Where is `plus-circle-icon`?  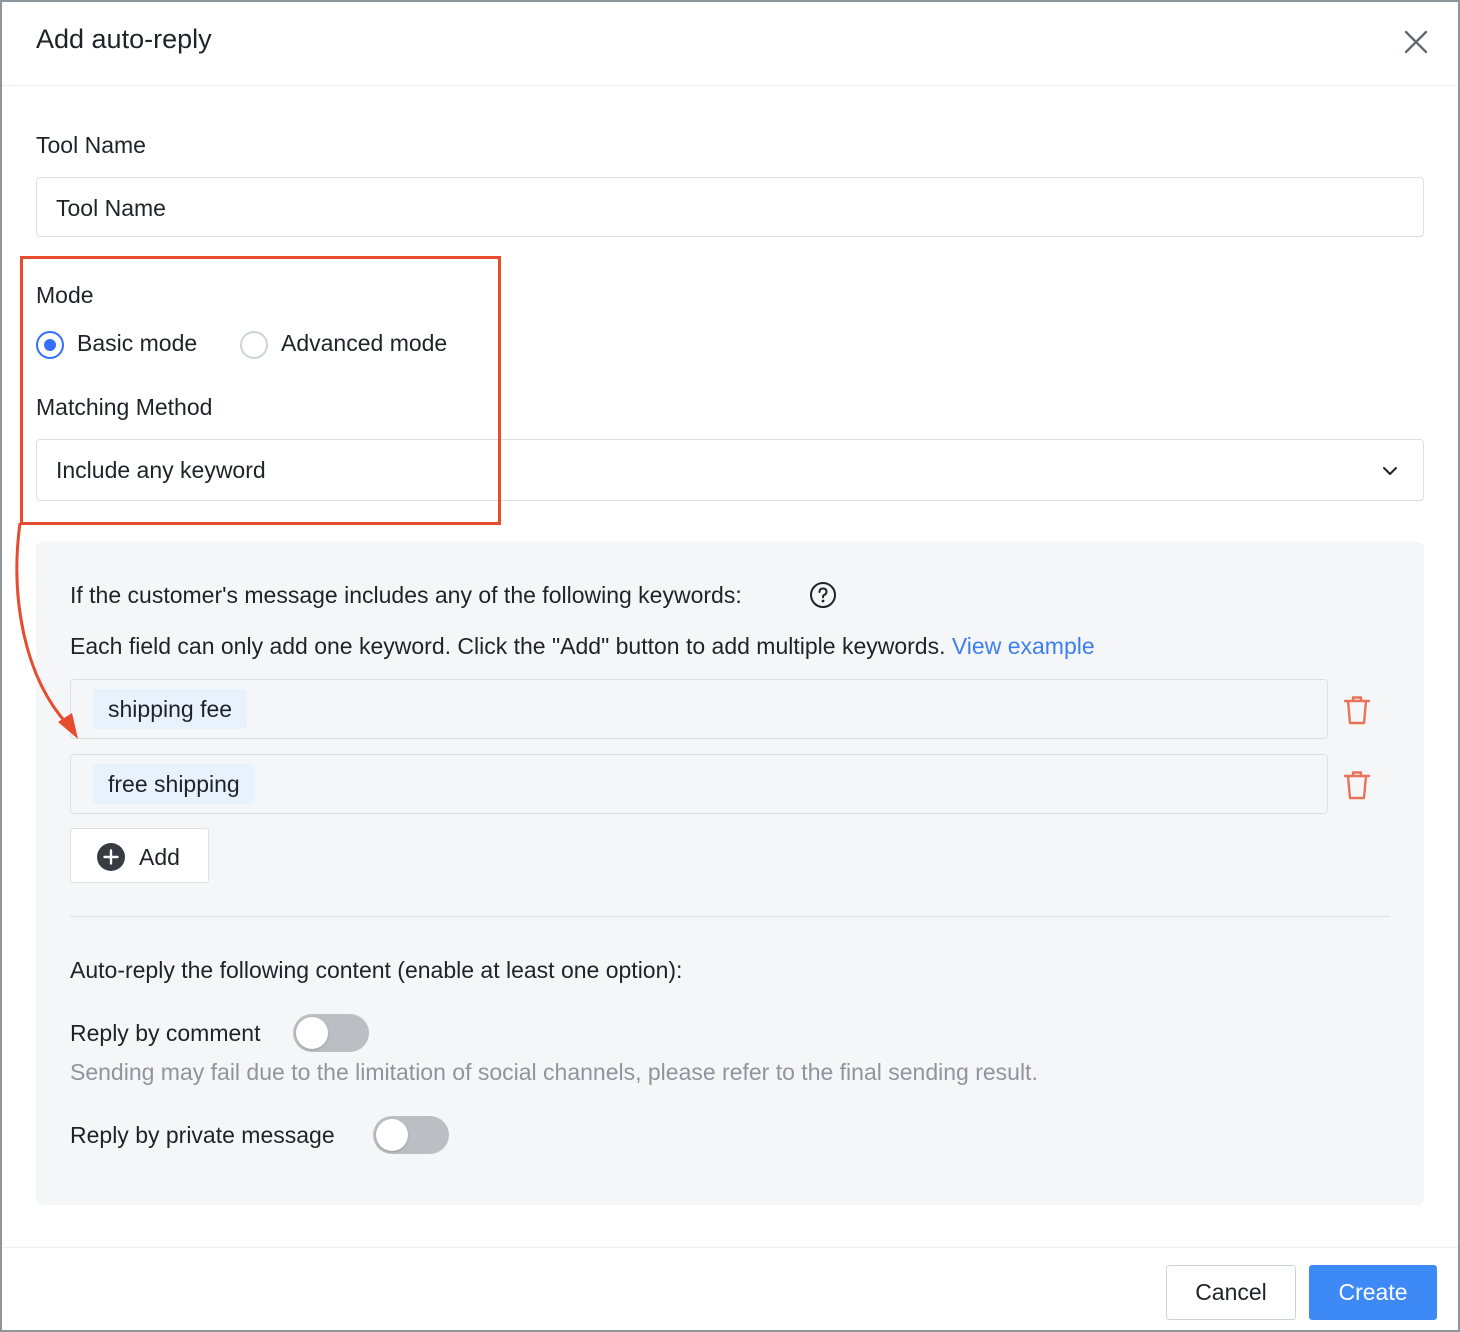
plus-circle-icon is located at coordinates (111, 857).